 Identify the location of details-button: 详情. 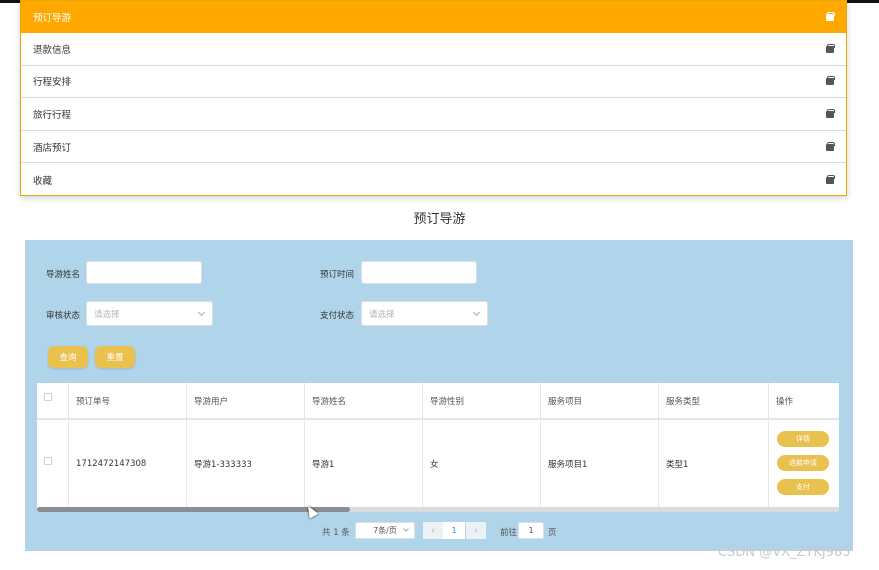
(803, 439).